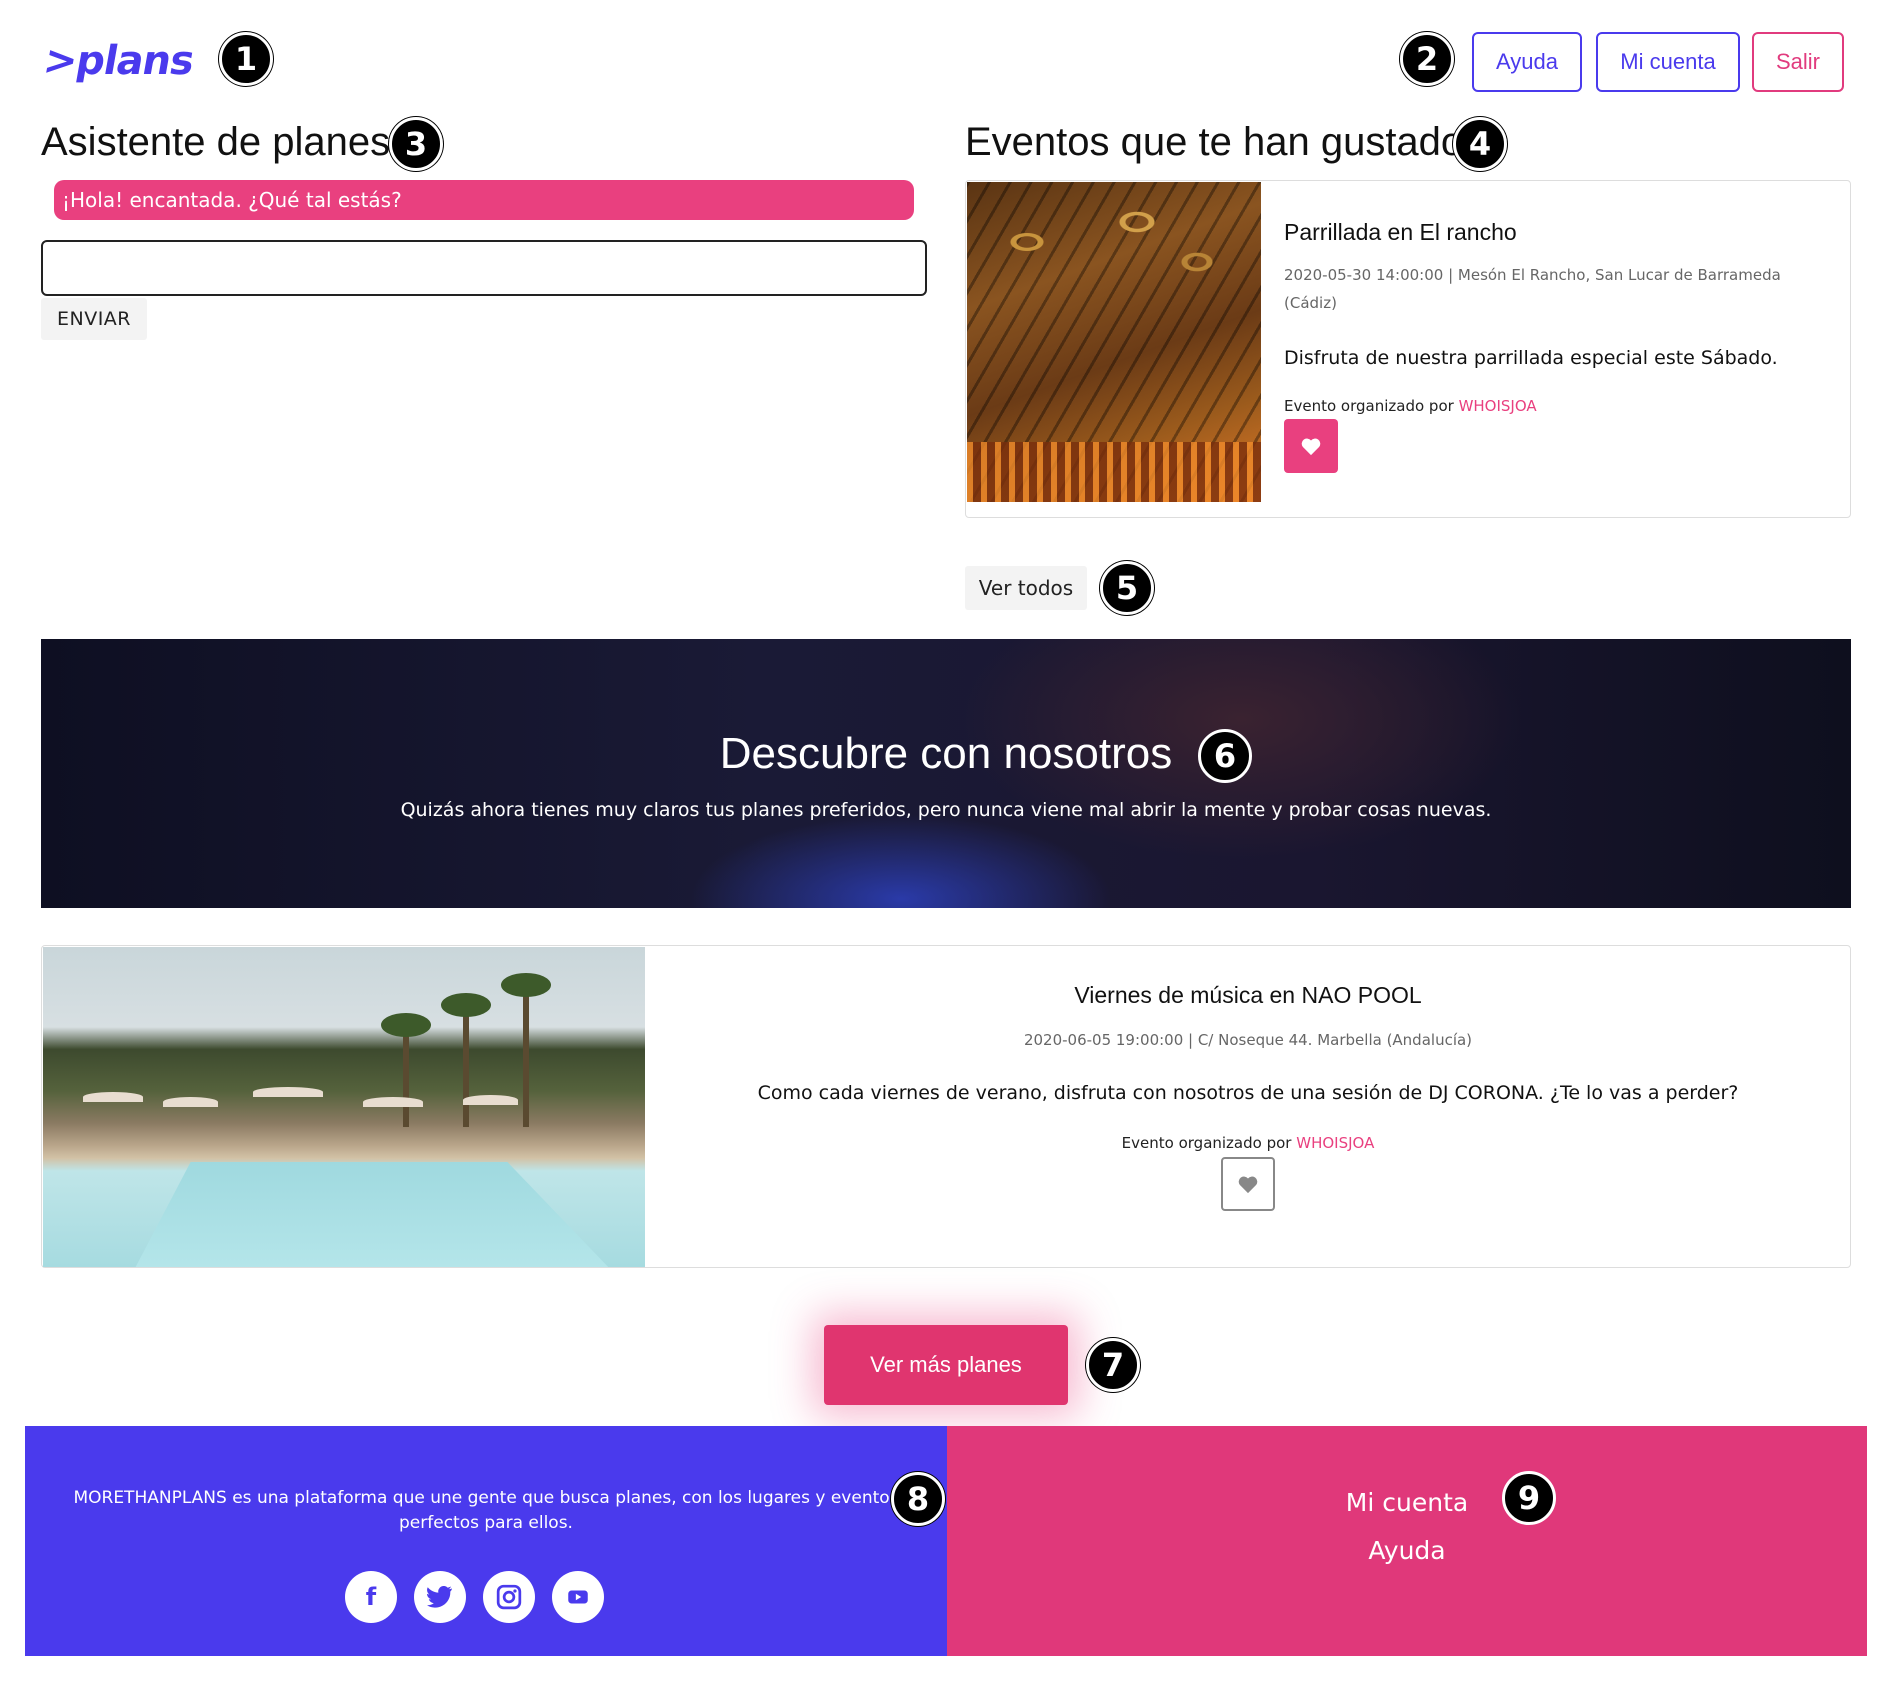 The width and height of the screenshot is (1898, 1686). Describe the element at coordinates (1529, 1498) in the screenshot. I see `marker-9: 9` at that location.